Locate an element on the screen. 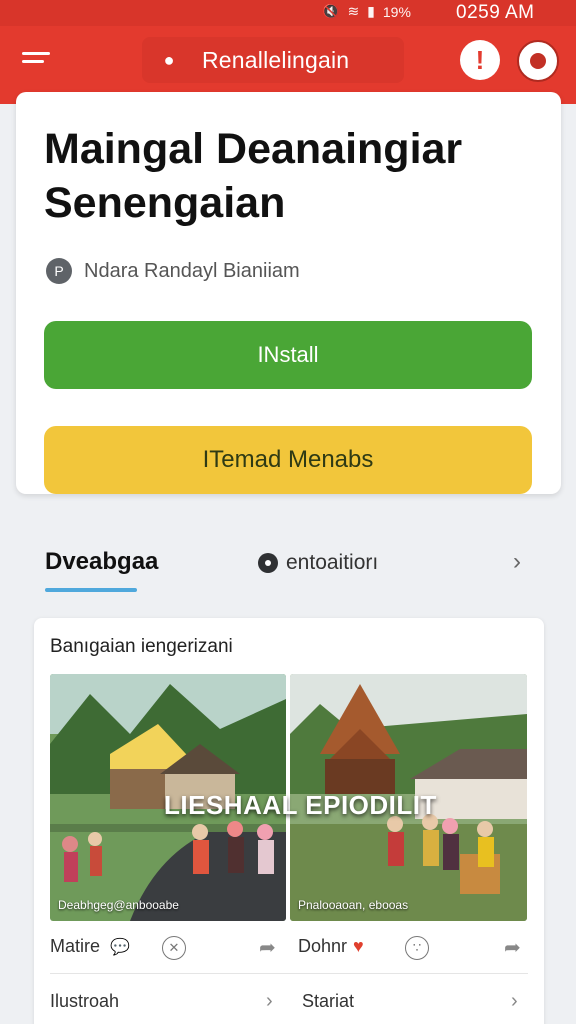 This screenshot has width=576, height=1024. tab-other-label: entoaitiorı is located at coordinates (332, 562).